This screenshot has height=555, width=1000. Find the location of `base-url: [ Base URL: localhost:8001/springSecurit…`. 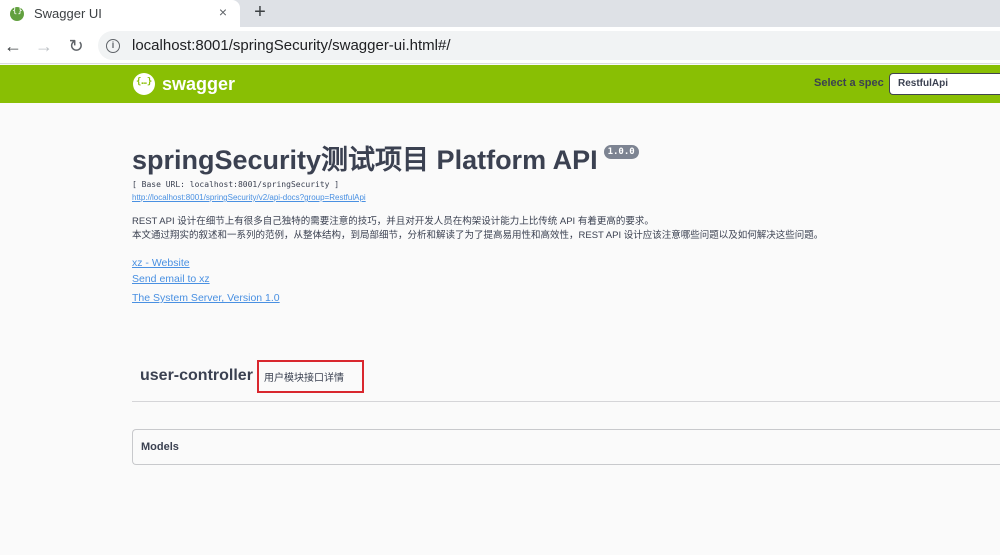

base-url: [ Base URL: localhost:8001/springSecurit… is located at coordinates (236, 184).